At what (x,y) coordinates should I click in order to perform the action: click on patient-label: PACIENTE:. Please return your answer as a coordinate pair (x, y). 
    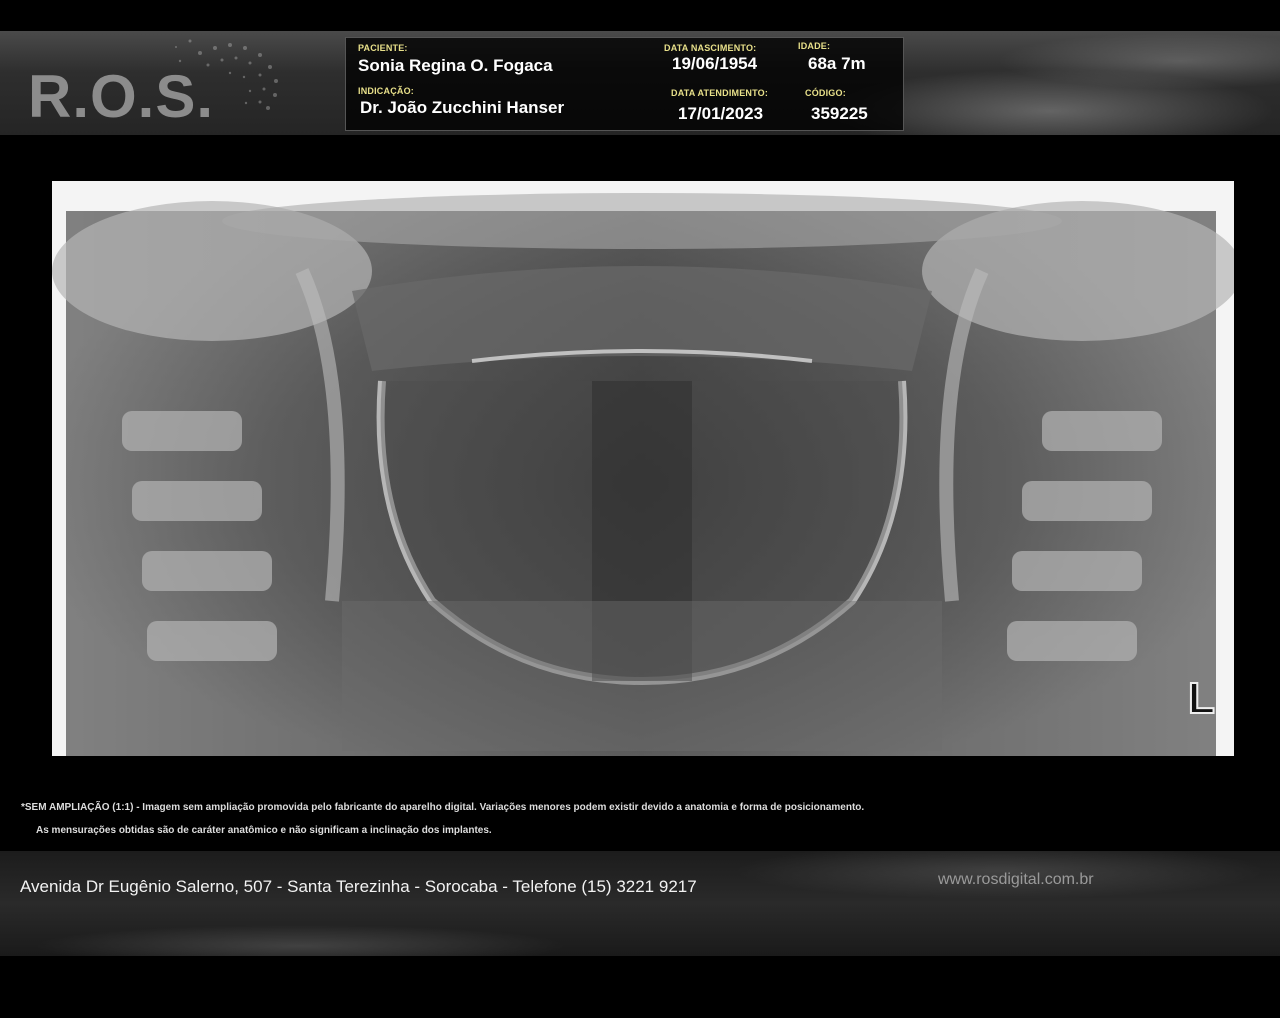
    Looking at the image, I should click on (383, 48).